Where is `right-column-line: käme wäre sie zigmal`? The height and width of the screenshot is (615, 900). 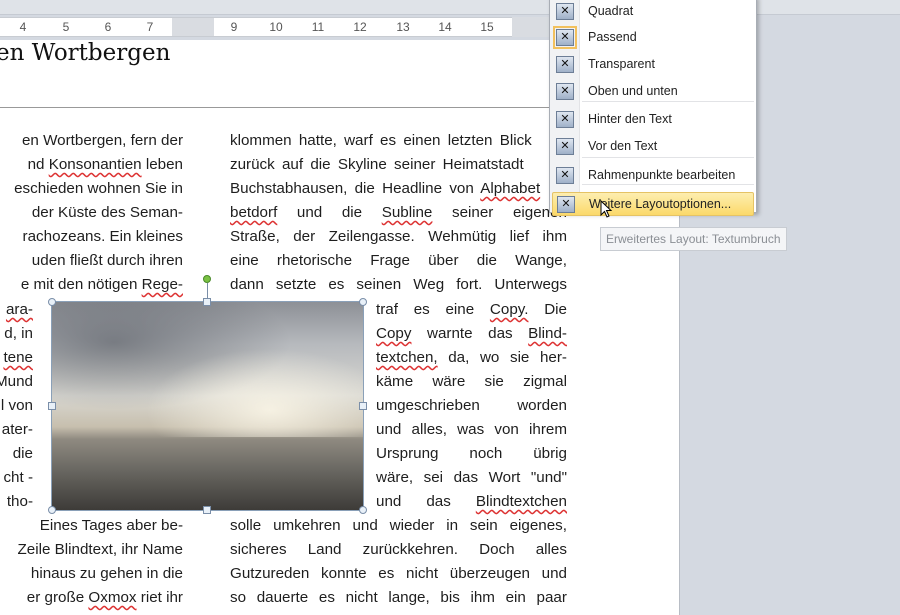 right-column-line: käme wäre sie zigmal is located at coordinates (471, 381).